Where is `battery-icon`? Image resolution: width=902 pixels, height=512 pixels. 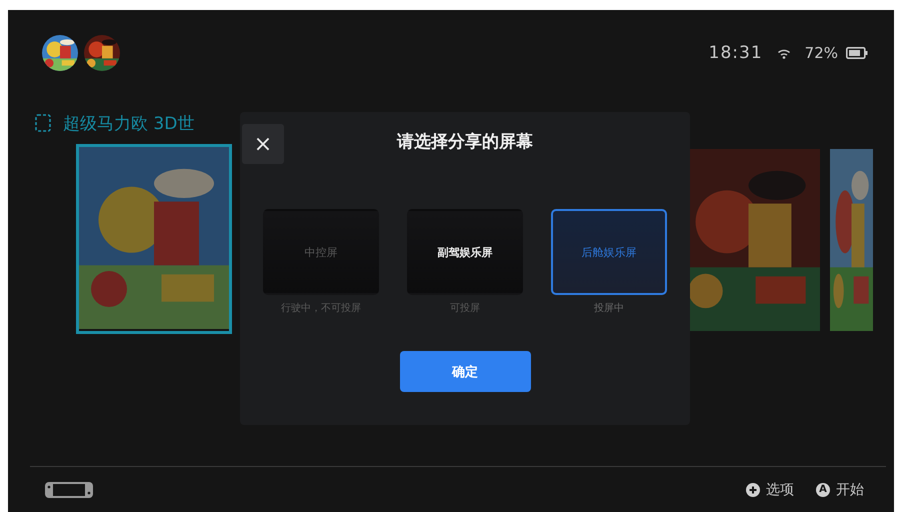 battery-icon is located at coordinates (857, 53).